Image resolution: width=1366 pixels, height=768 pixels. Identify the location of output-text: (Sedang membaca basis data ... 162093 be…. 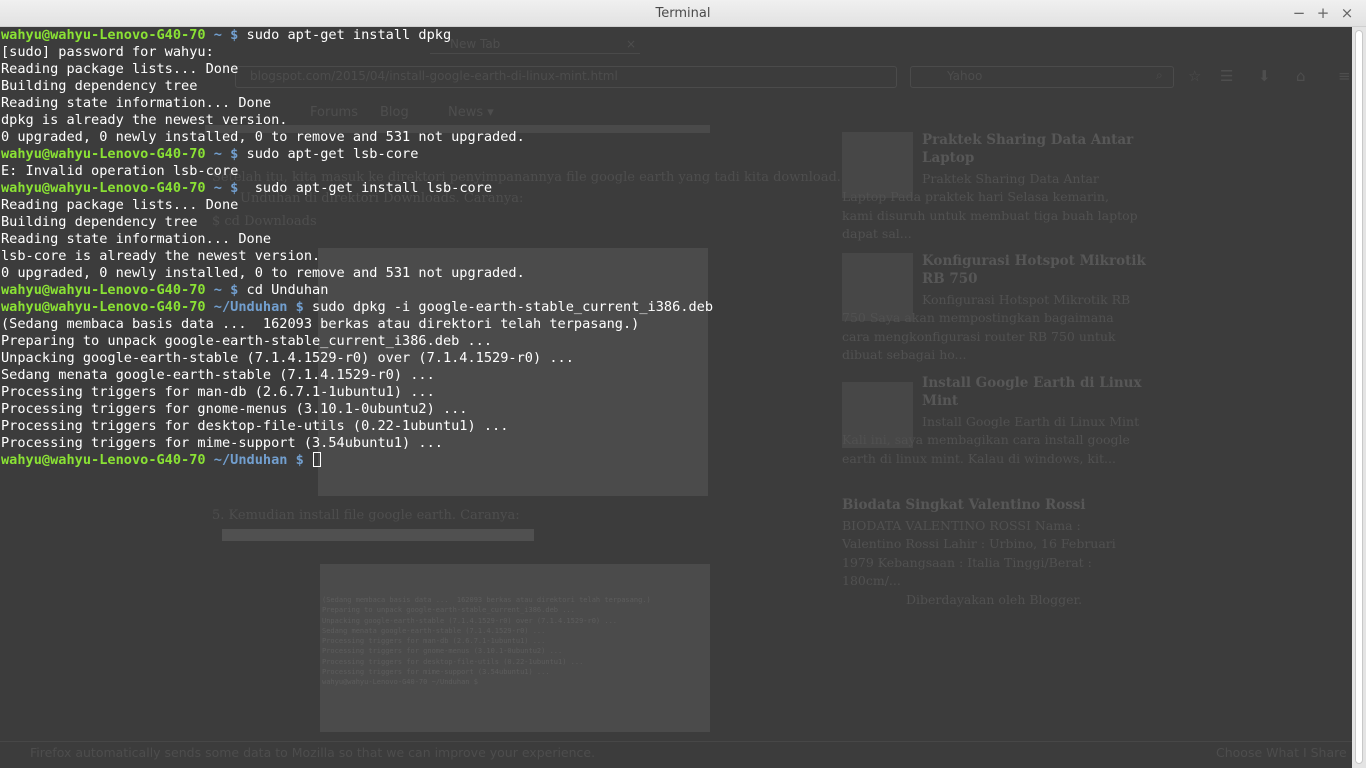
(320, 324).